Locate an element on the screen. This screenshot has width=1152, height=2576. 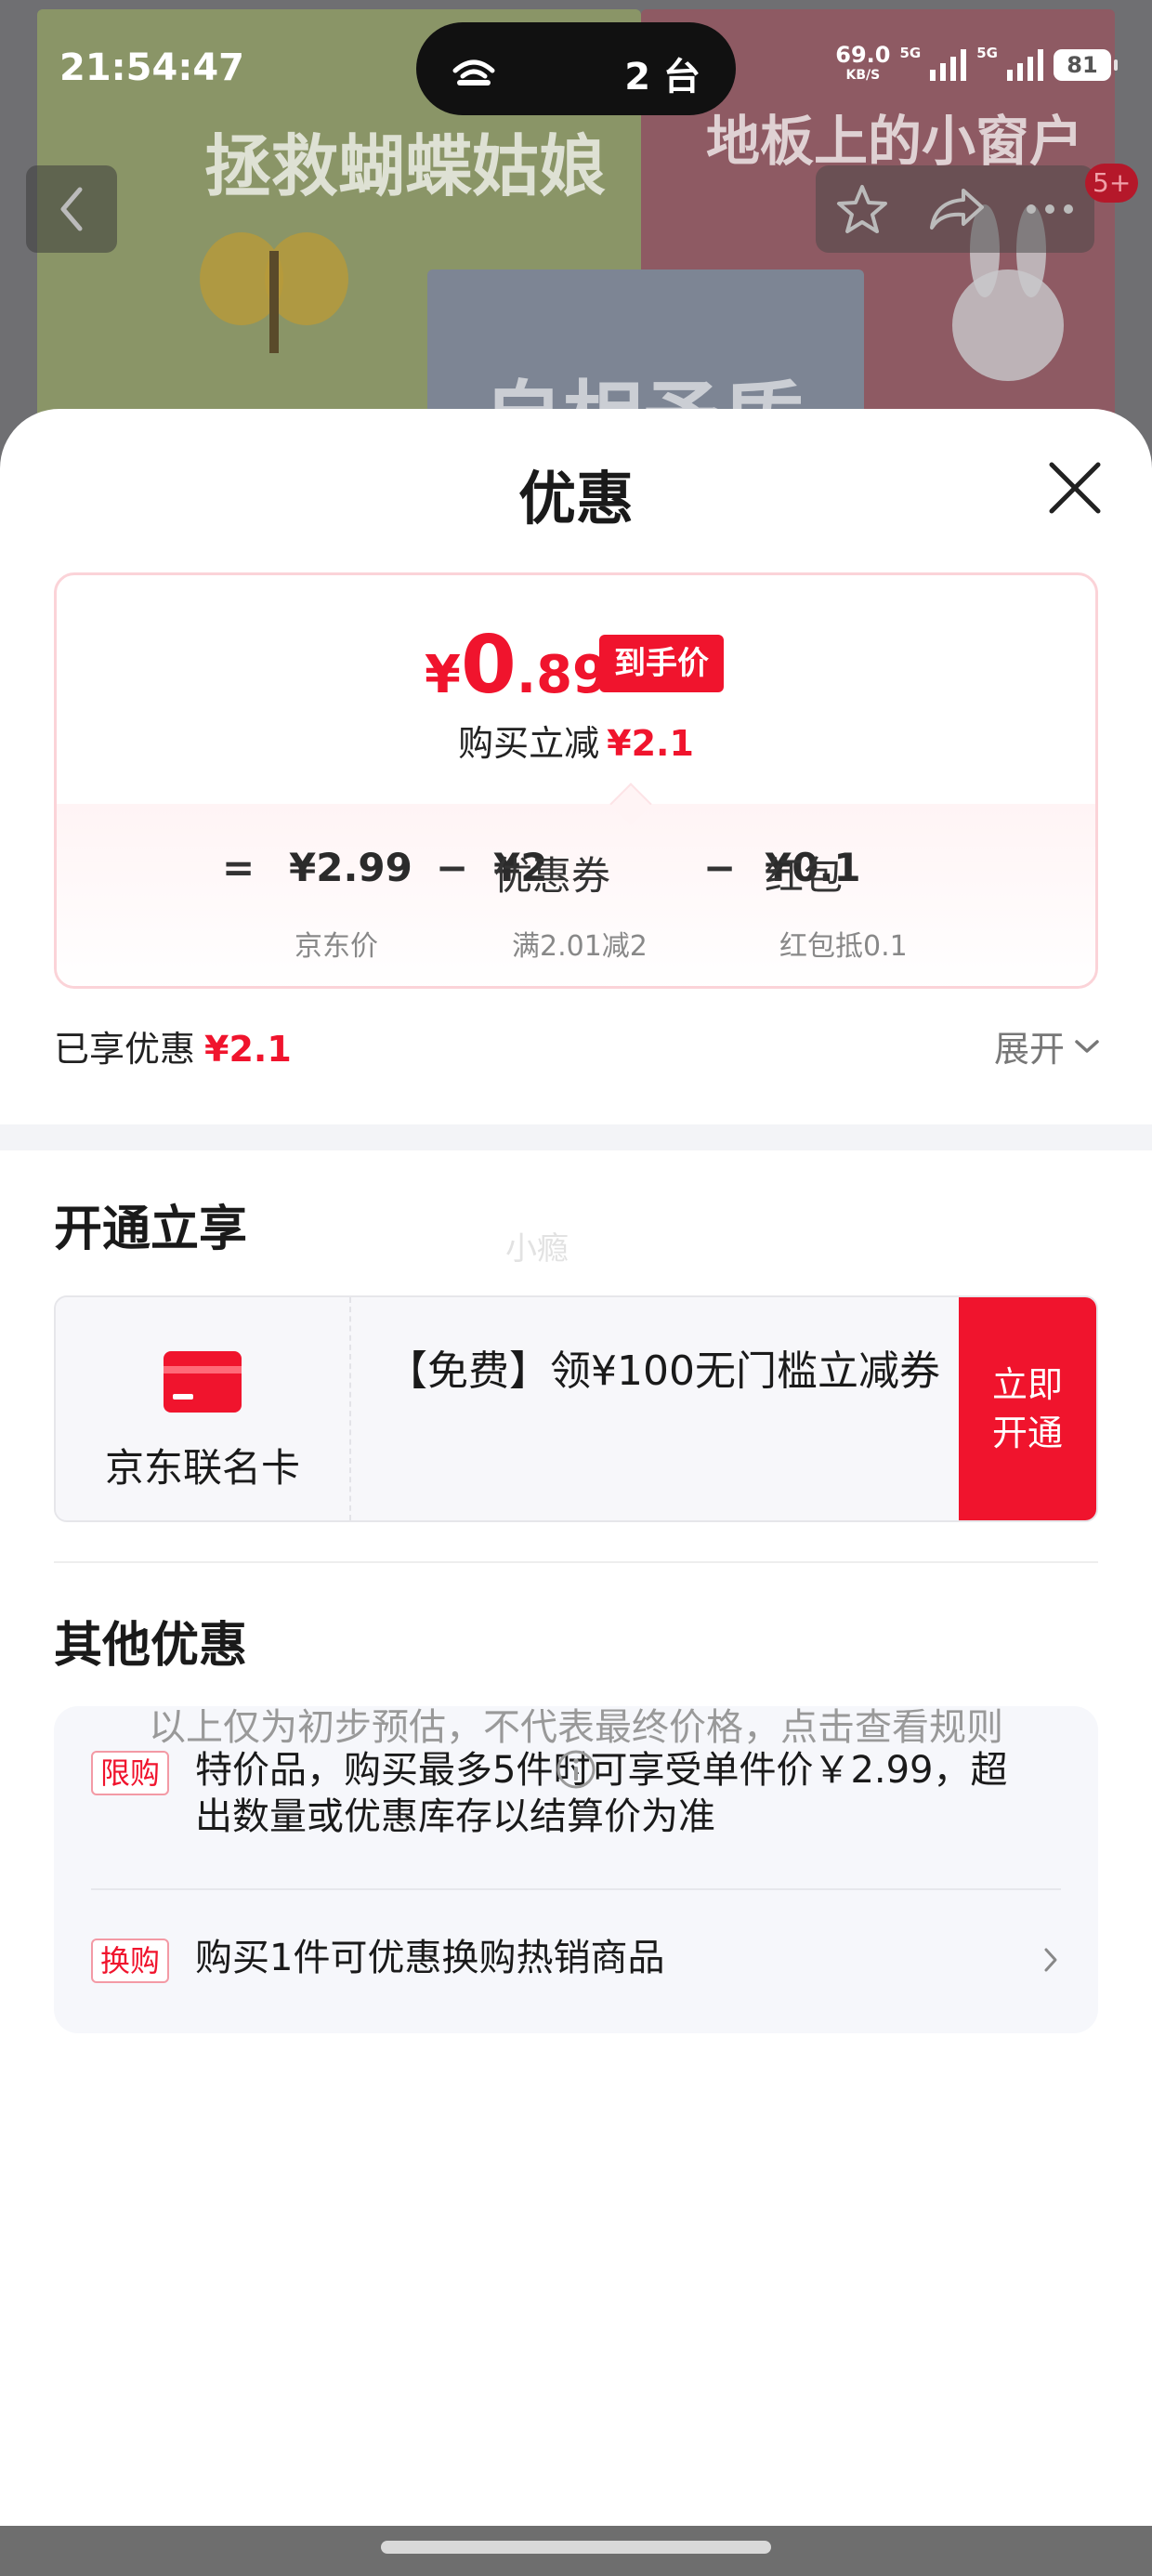
open-now-button: 立即开通 is located at coordinates (1027, 1408).